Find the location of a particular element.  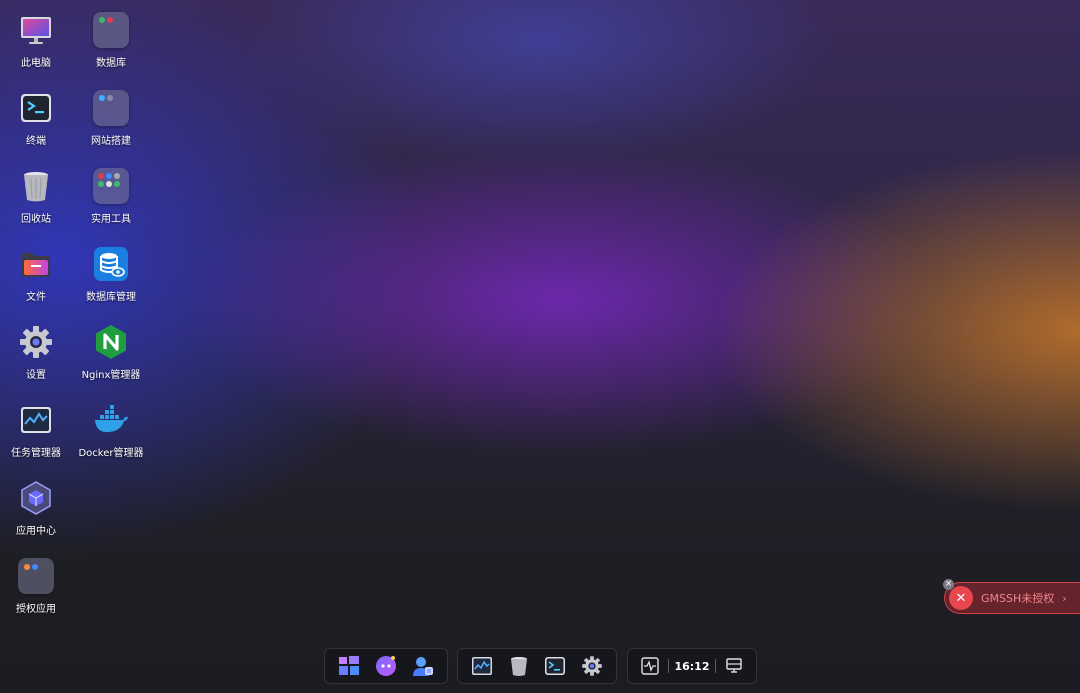

desktop-icon-files: 文件 is located at coordinates (36, 272).